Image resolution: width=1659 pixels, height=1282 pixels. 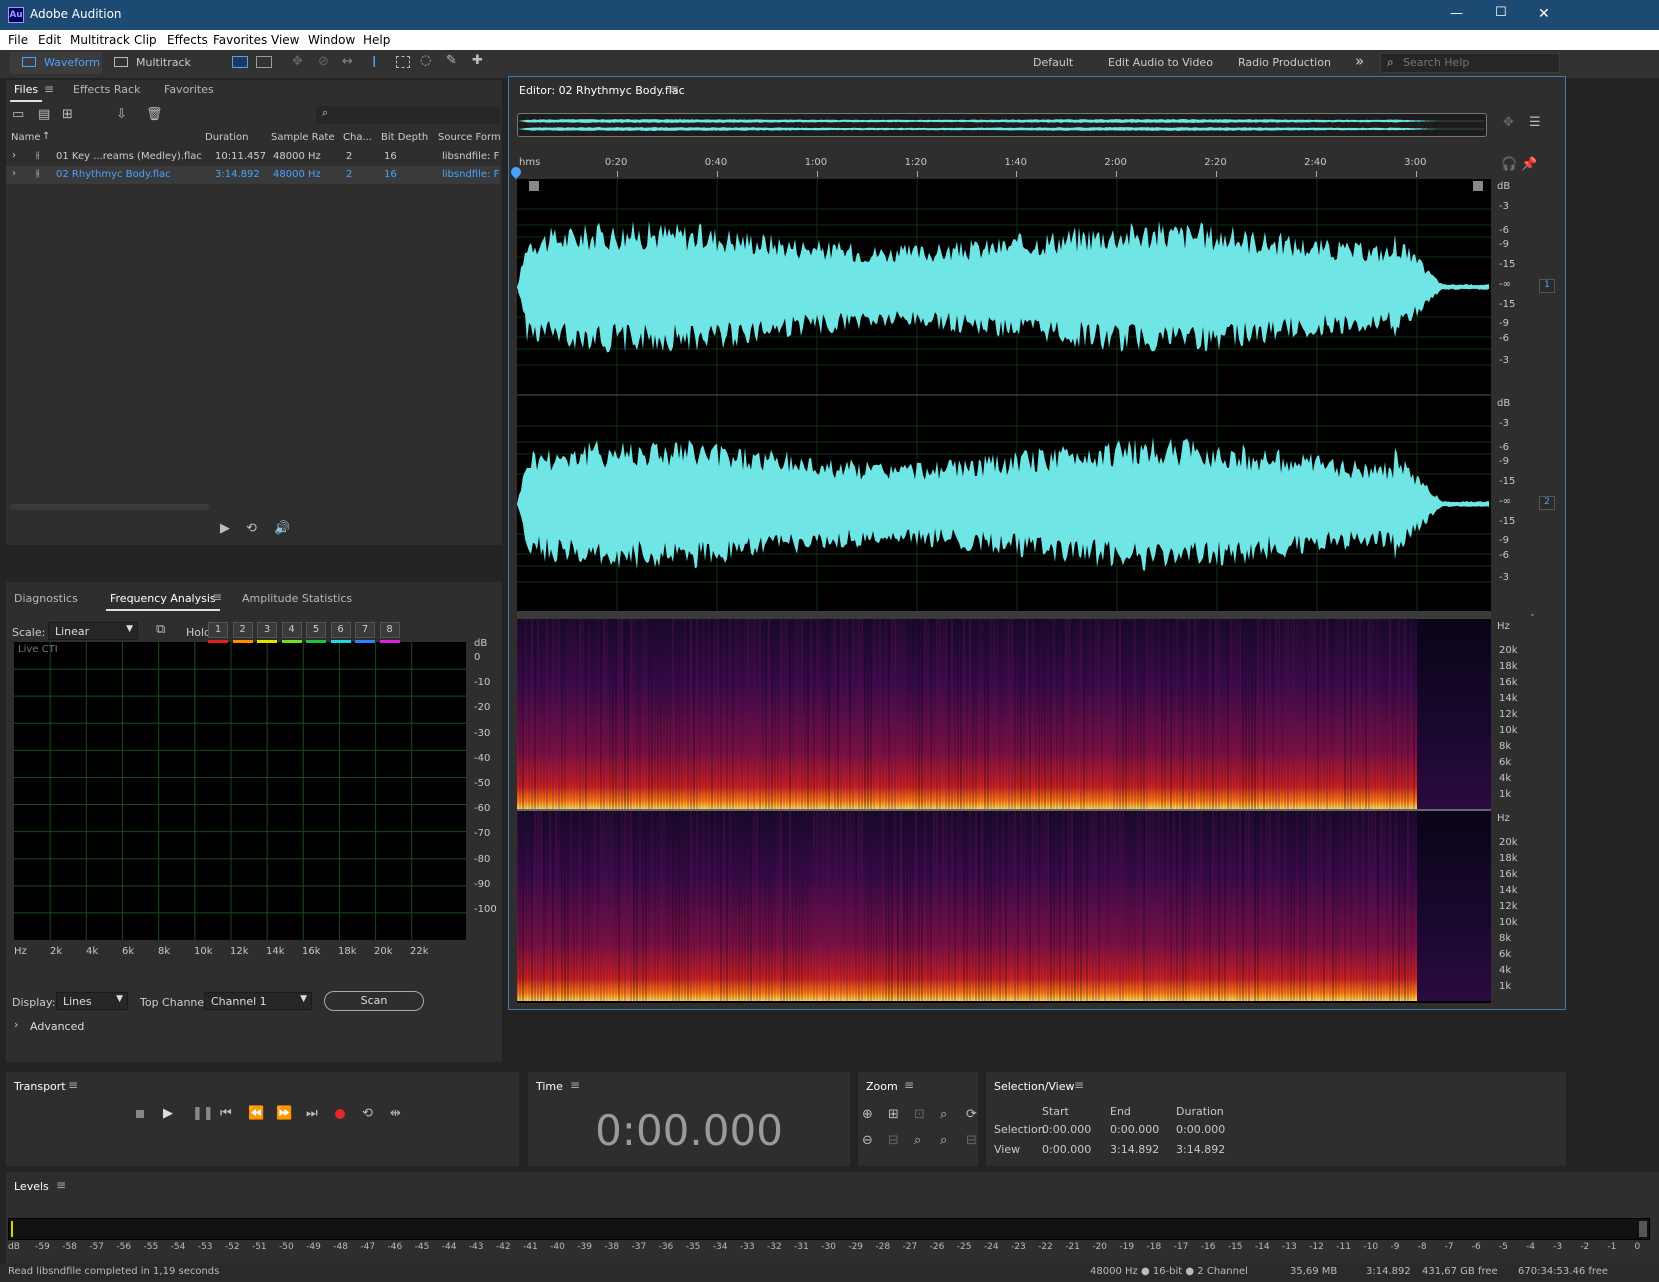 I want to click on zoom-to-selection-icon: ✥, so click(x=1508, y=122).